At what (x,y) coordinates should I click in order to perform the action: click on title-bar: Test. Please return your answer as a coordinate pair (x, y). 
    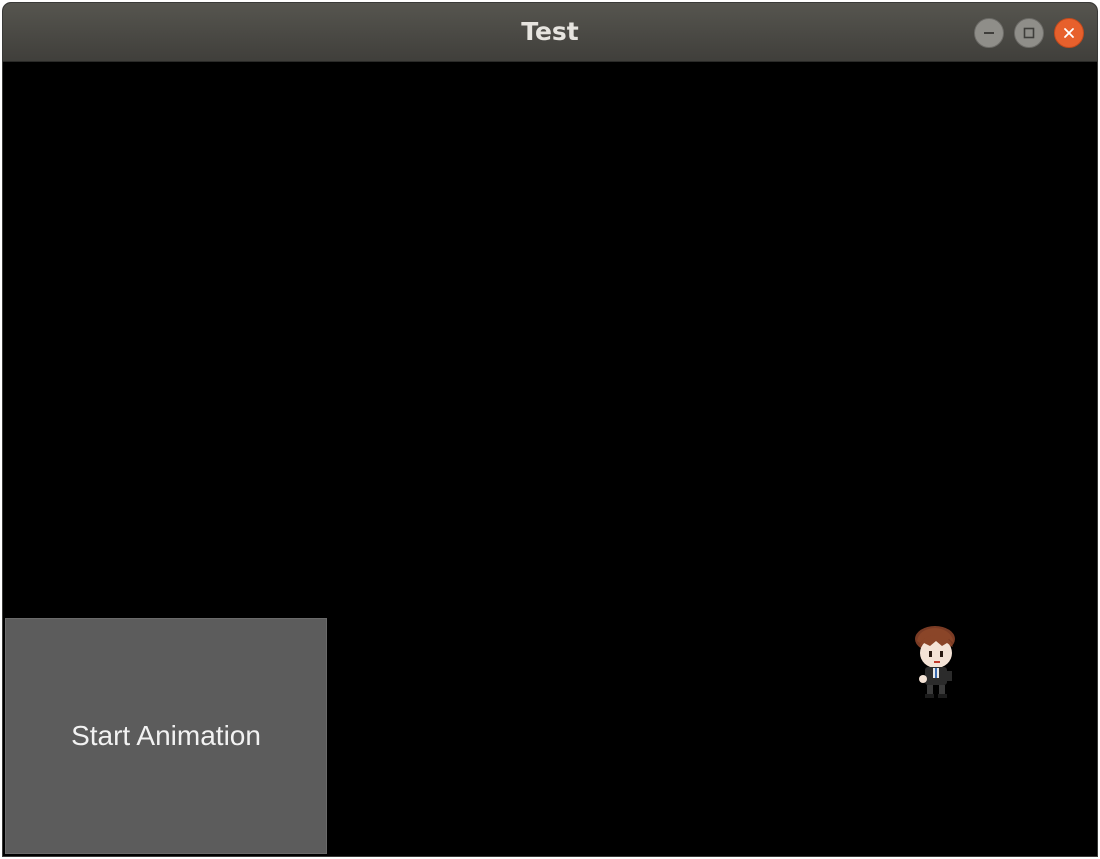
    Looking at the image, I should click on (550, 32).